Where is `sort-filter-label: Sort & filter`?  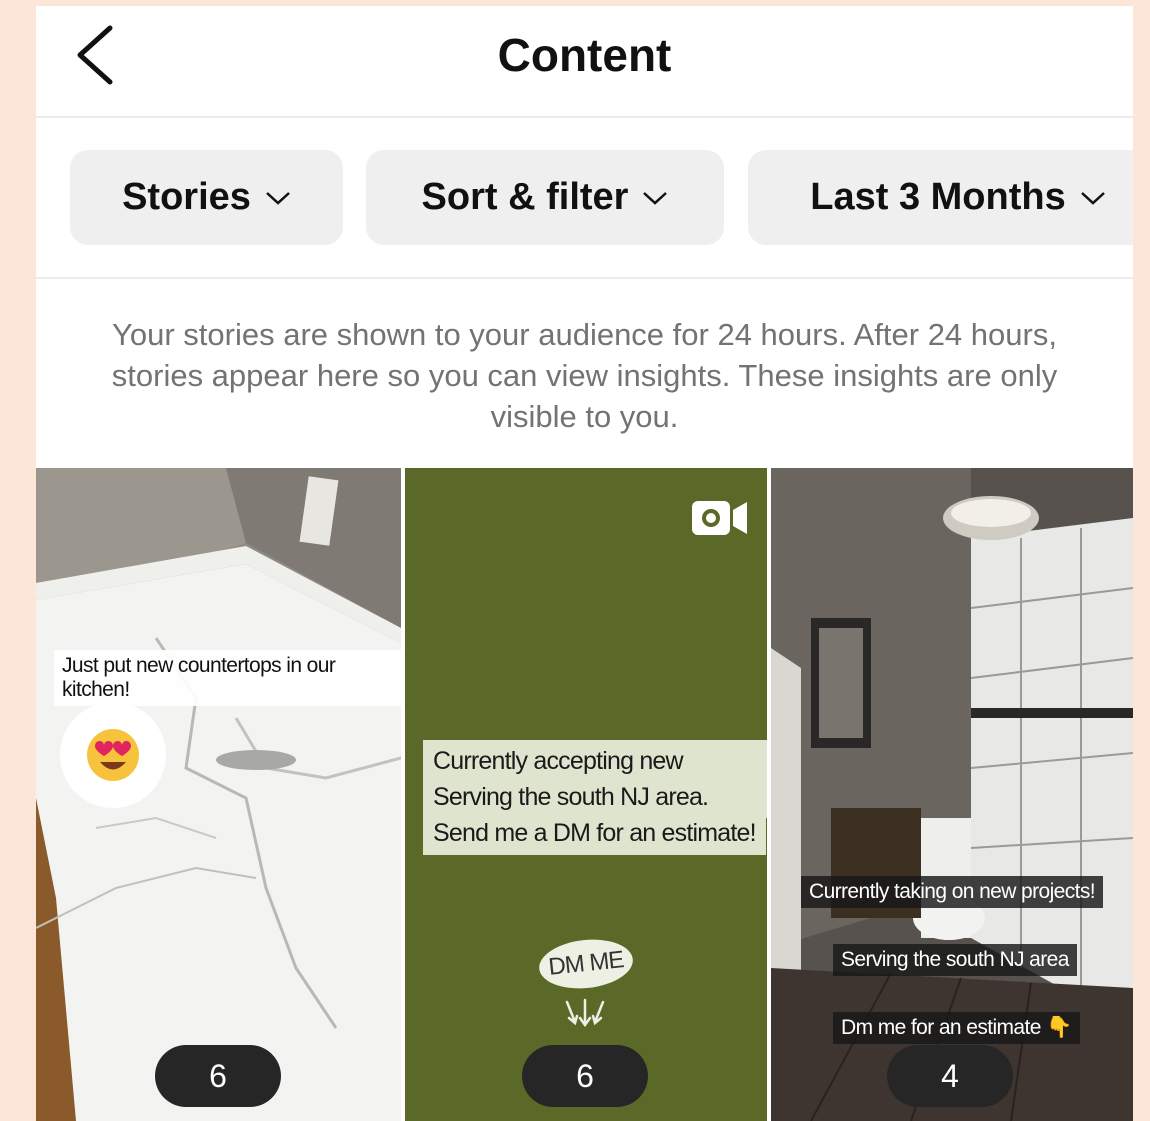
sort-filter-label: Sort & filter is located at coordinates (525, 197).